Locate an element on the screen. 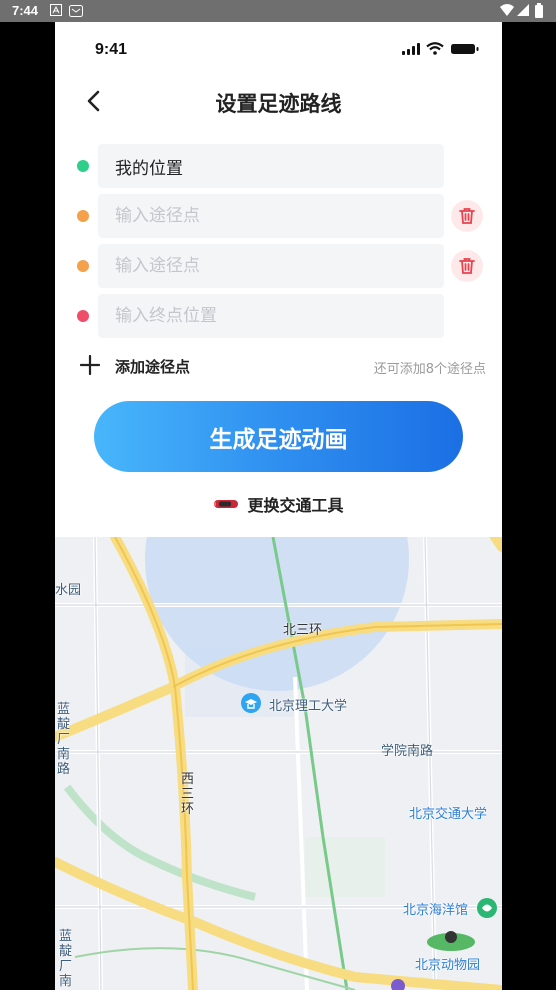 This screenshot has height=990, width=556. ios-status-time: 9:41 is located at coordinates (111, 49).